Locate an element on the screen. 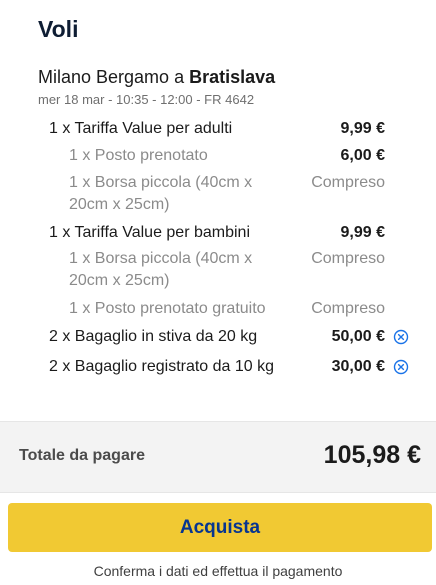 The image size is (436, 585). flight-meta: mer 18 mar - 10:35 - 12:00 - FR 4642 is located at coordinates (146, 99).